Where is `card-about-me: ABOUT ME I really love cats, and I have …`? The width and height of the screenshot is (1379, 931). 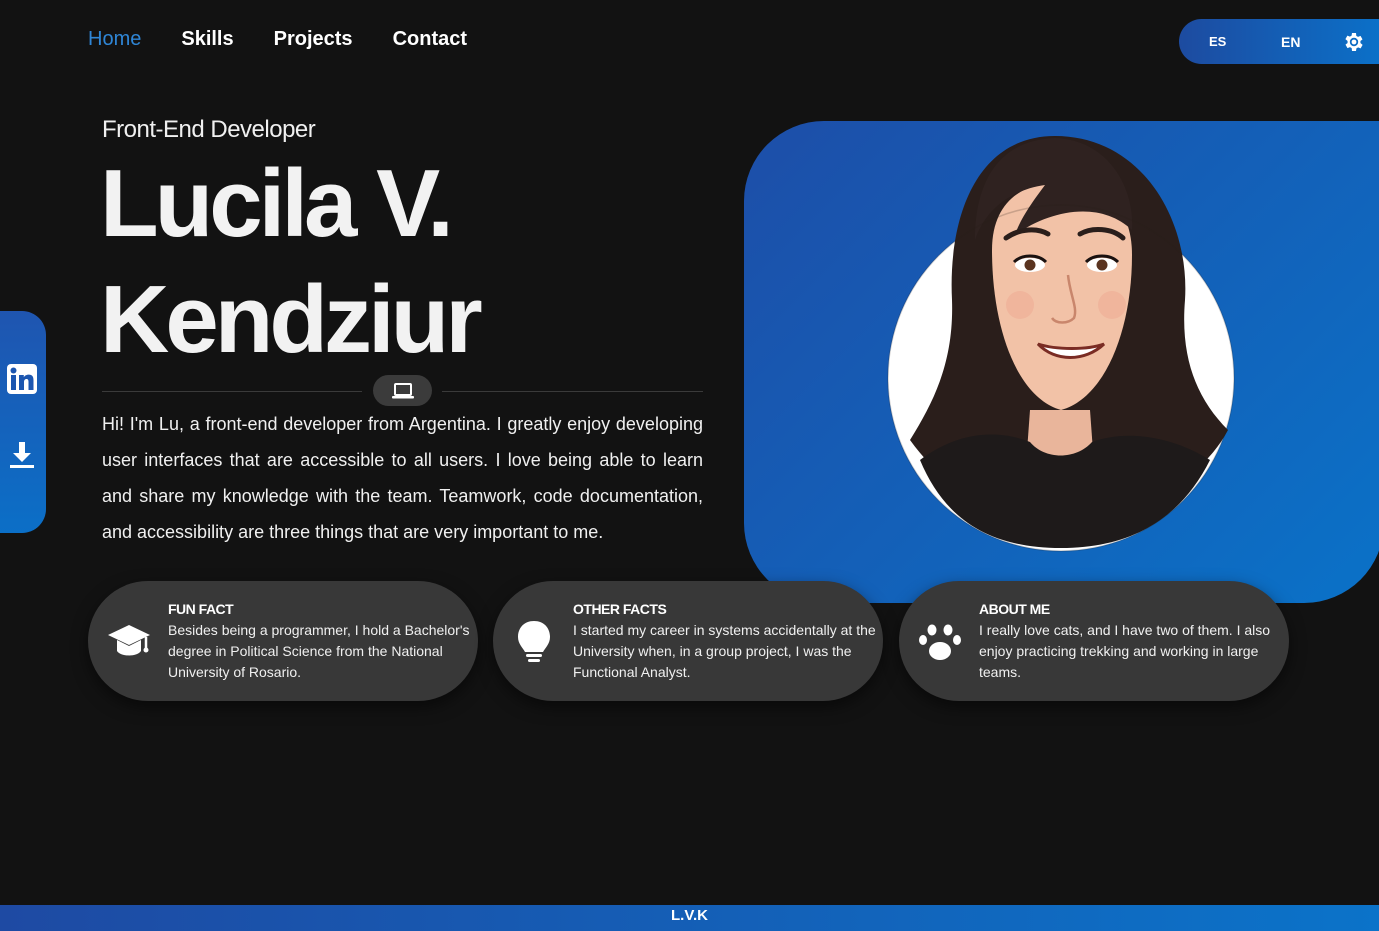
card-about-me: ABOUT ME I really love cats, and I have … is located at coordinates (1094, 641).